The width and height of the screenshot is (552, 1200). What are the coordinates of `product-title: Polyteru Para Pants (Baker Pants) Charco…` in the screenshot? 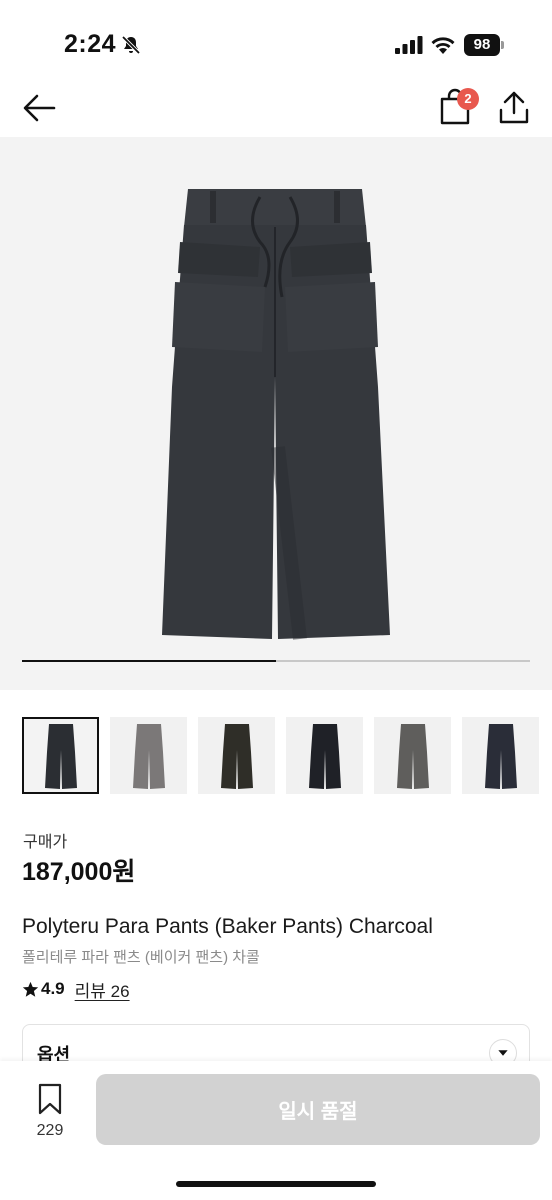 It's located at (227, 926).